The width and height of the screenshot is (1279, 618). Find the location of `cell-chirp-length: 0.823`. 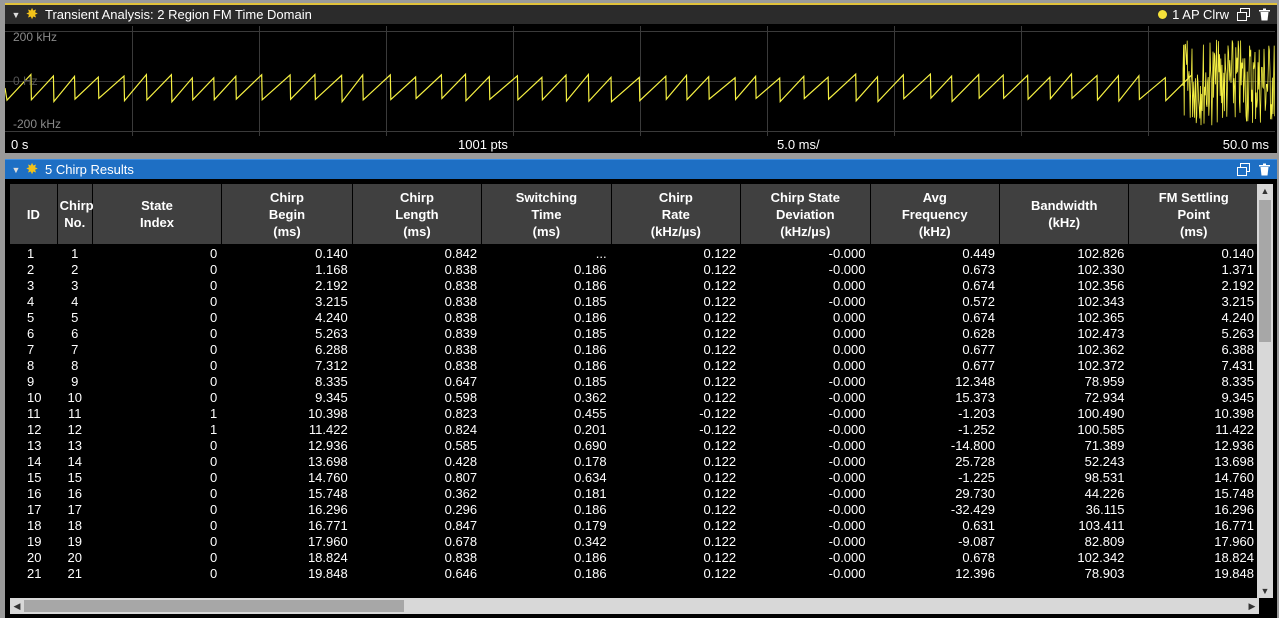

cell-chirp-length: 0.823 is located at coordinates (417, 414).